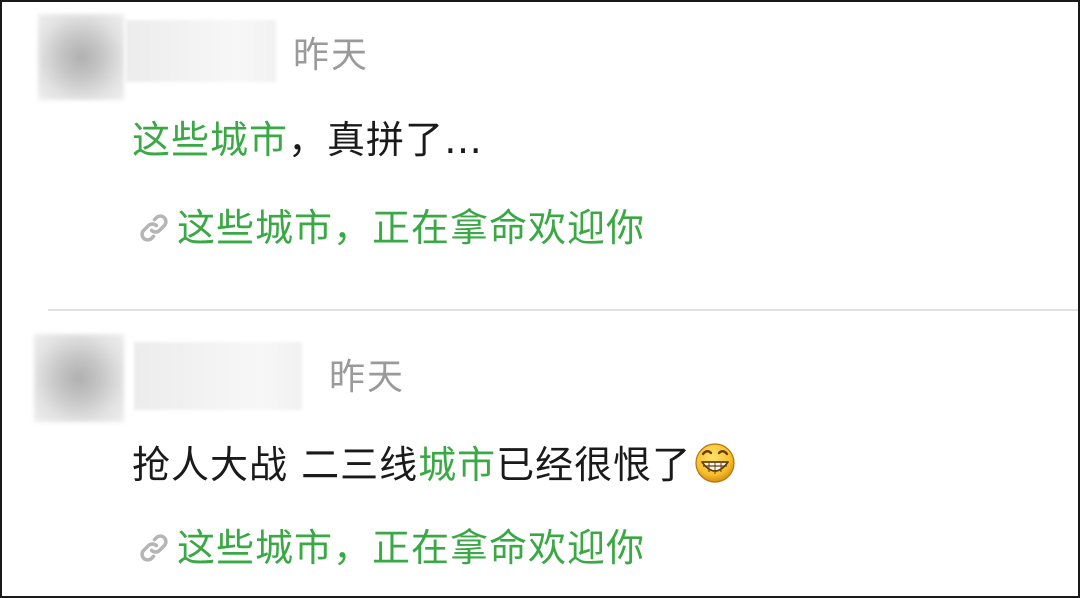  I want to click on comment-text-before: 抢人大战 二三线, so click(275, 465).